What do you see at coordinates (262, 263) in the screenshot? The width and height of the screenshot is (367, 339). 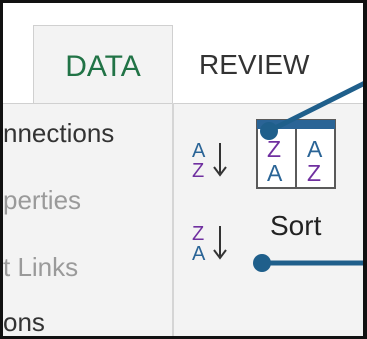 I see `callout-dot-bottom` at bounding box center [262, 263].